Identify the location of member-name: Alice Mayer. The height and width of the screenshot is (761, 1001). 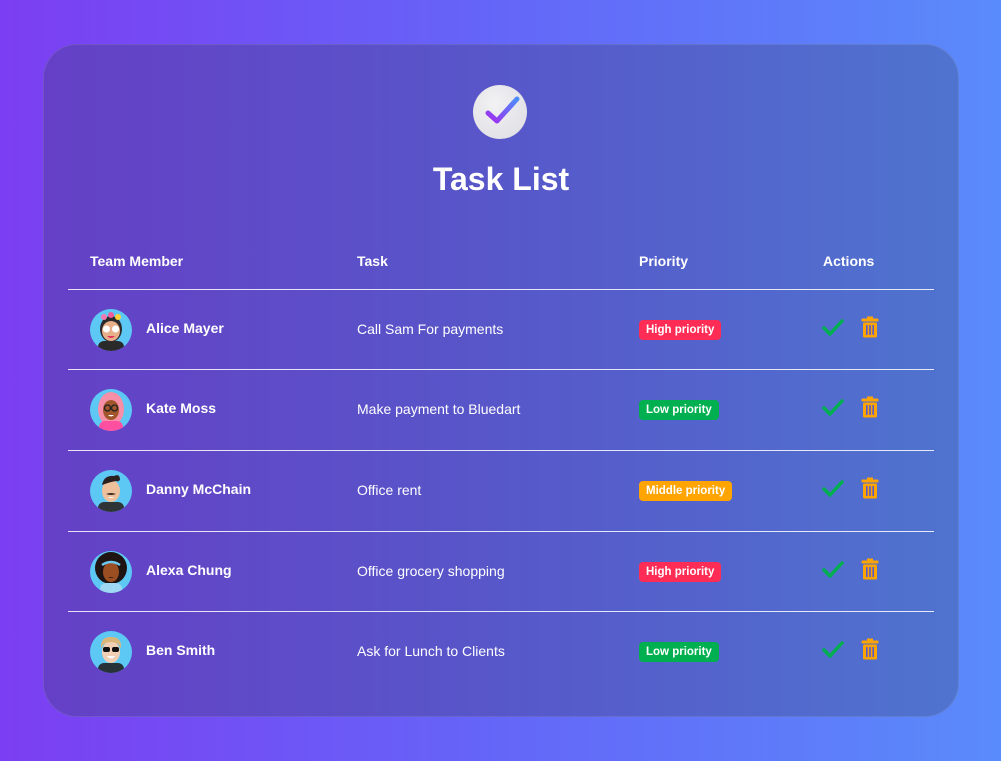
(185, 328).